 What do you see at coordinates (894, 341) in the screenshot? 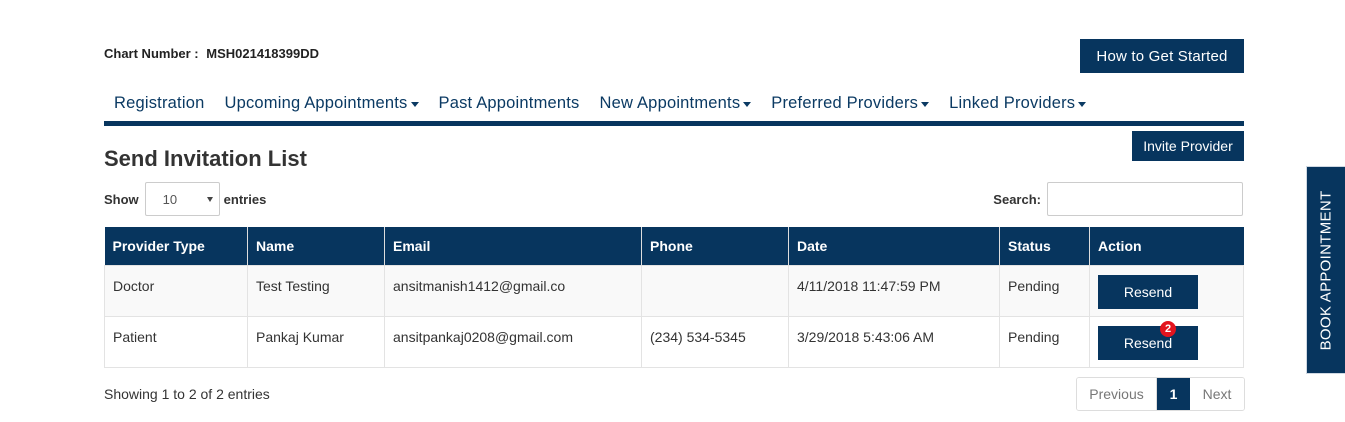
I see `cell-date: 3/29/2018 5:43:06 AM` at bounding box center [894, 341].